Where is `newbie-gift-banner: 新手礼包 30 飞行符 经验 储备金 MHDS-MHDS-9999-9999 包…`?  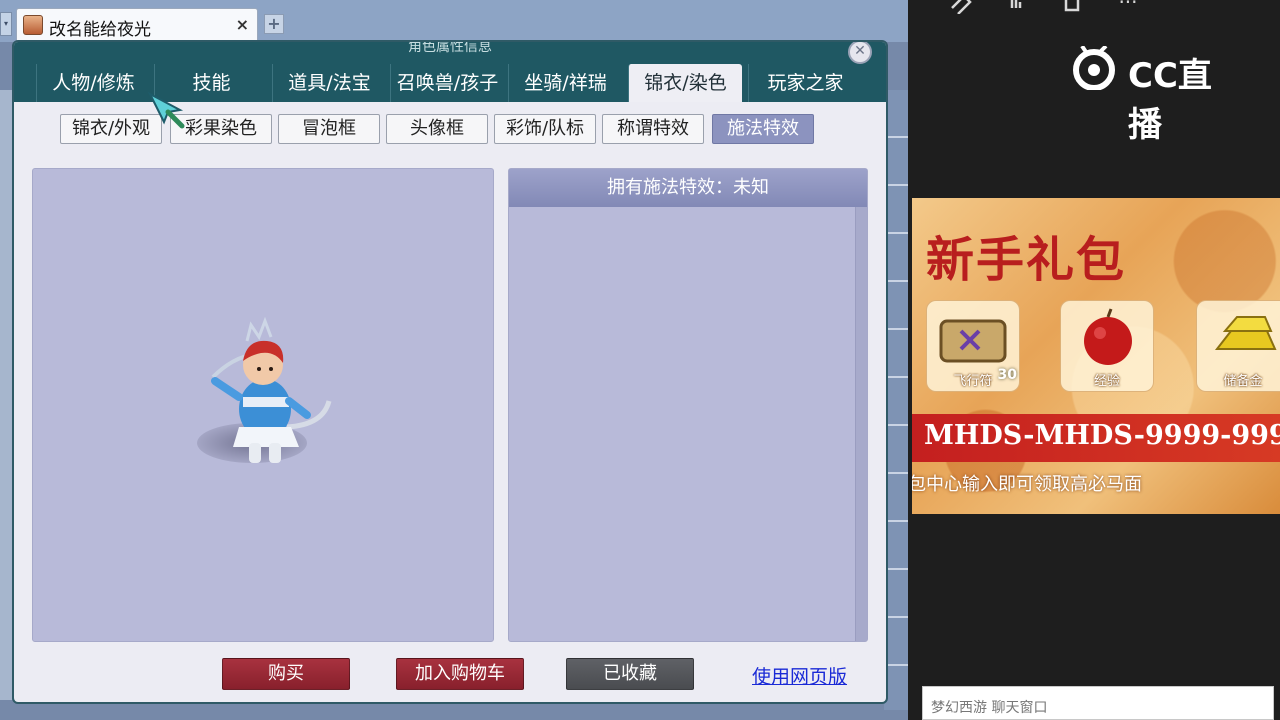
newbie-gift-banner: 新手礼包 30 飞行符 经验 储备金 MHDS-MHDS-9999-9999 包… is located at coordinates (1096, 356).